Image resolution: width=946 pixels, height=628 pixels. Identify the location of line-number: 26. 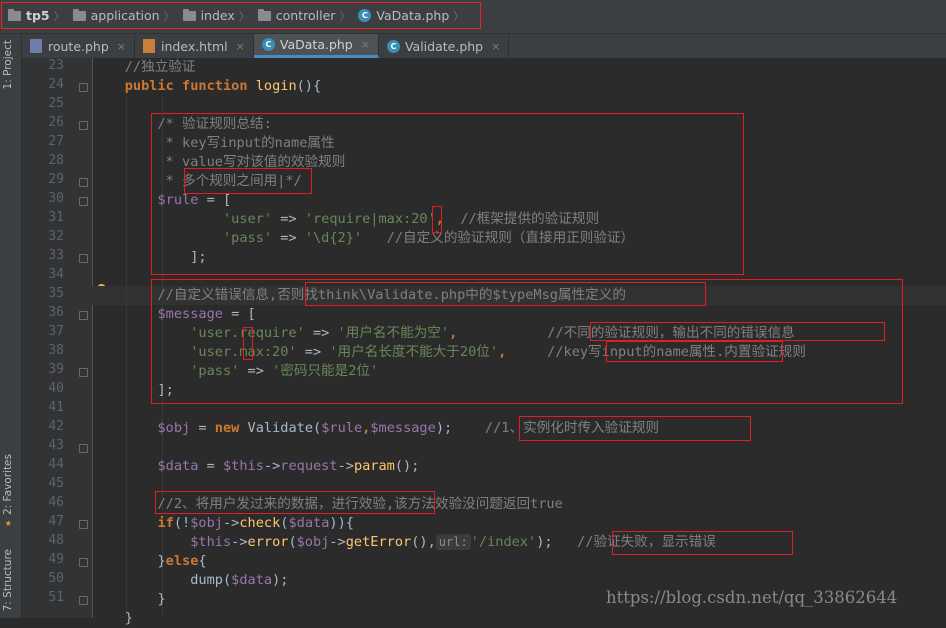
(56, 122).